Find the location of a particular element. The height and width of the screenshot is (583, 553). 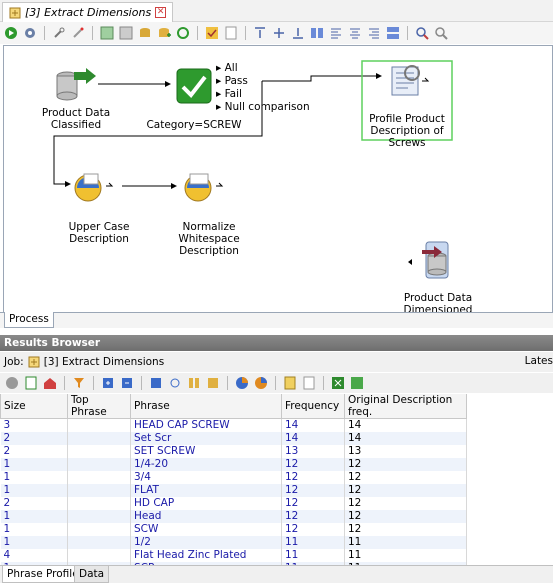

table-row: 1 3/4 12 12 is located at coordinates (233, 477).